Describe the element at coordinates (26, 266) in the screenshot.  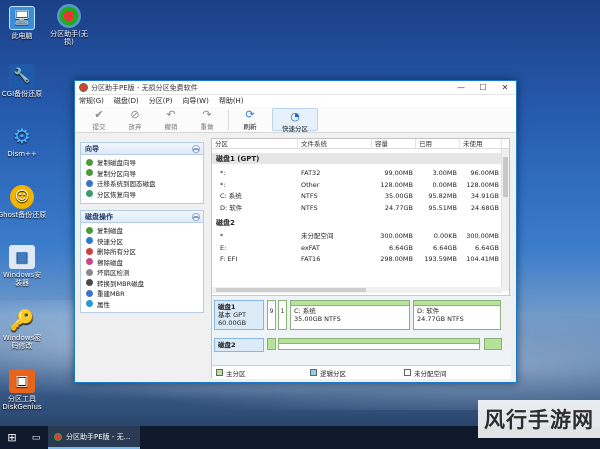
I see `desktop-icon-windows-installer: ▤ Windows安装器` at that location.